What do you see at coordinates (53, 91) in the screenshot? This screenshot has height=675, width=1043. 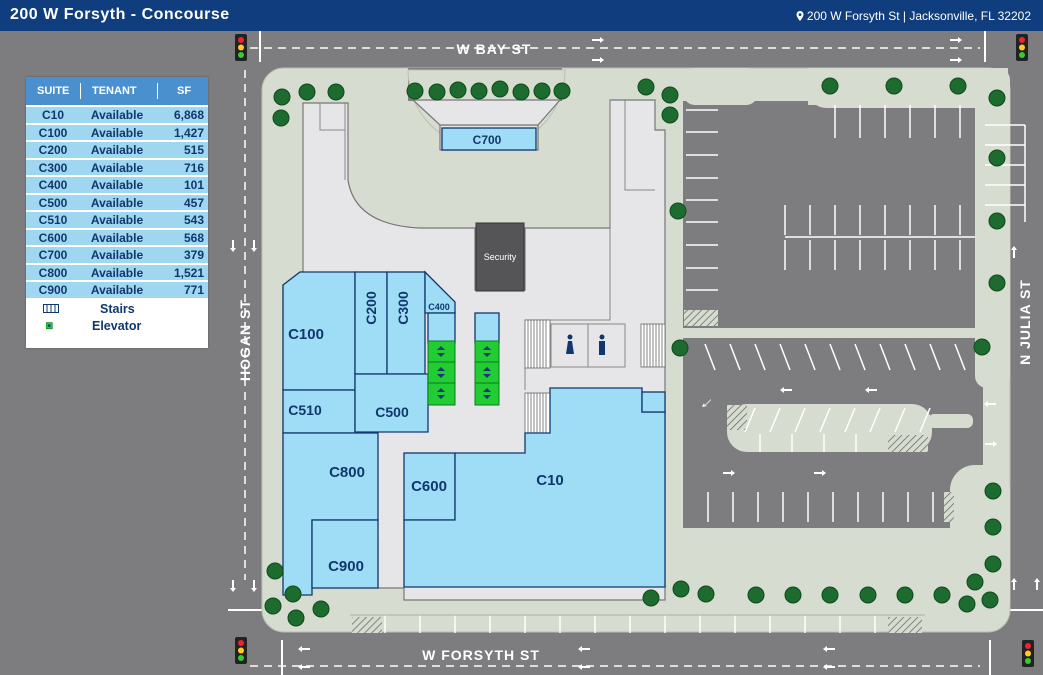 I see `legend-col-suite: SUITE` at bounding box center [53, 91].